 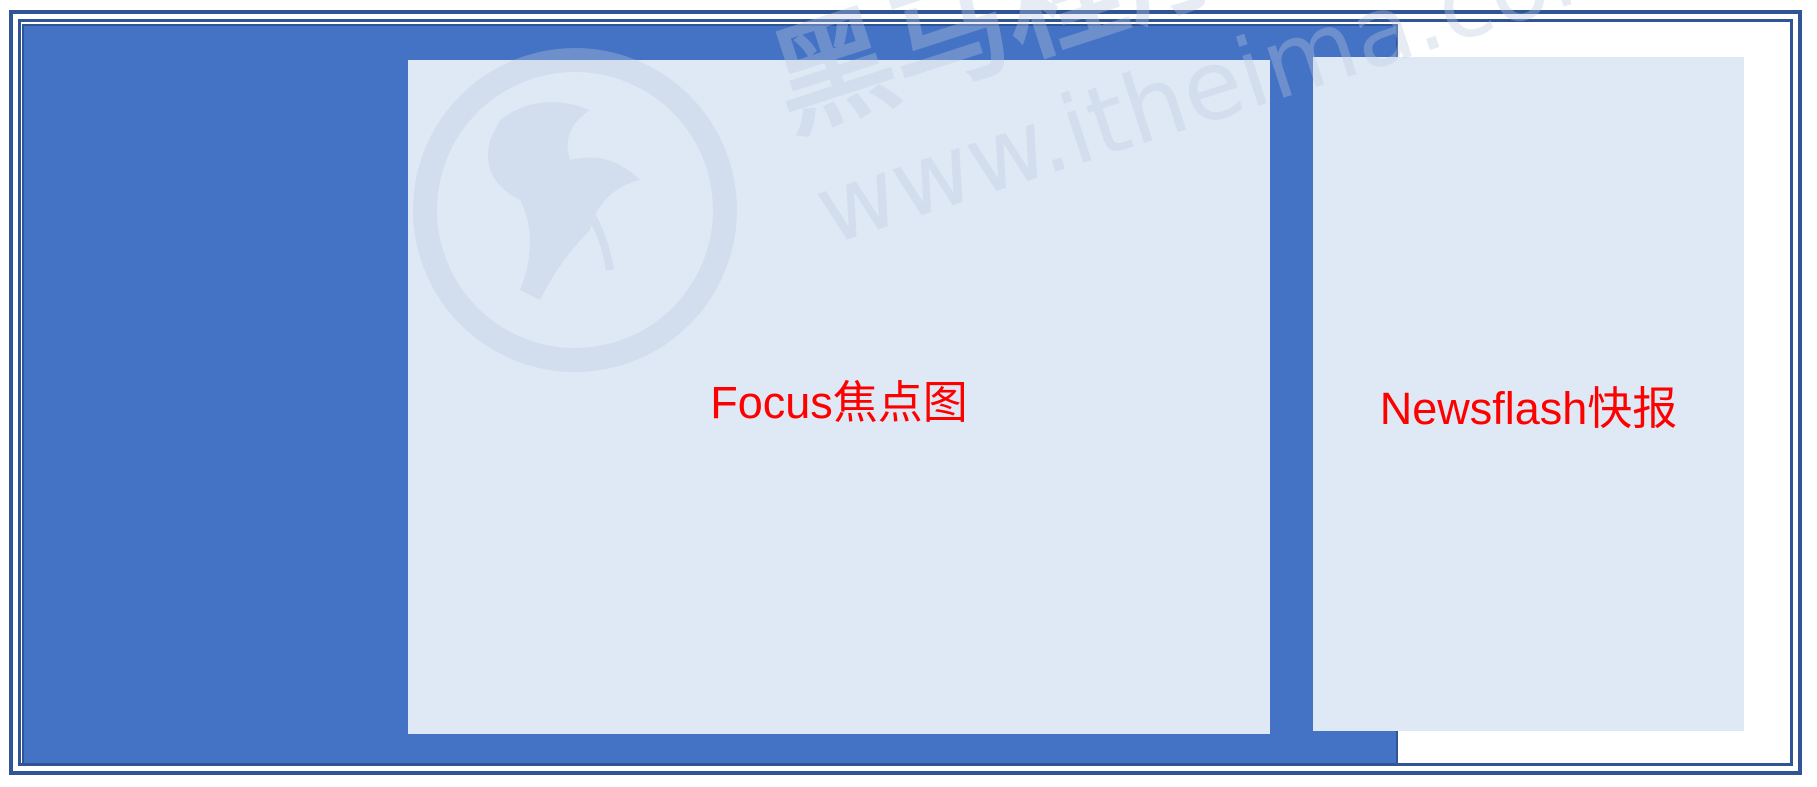 I want to click on newsflash-label: Newsflash快报, so click(x=1528, y=408).